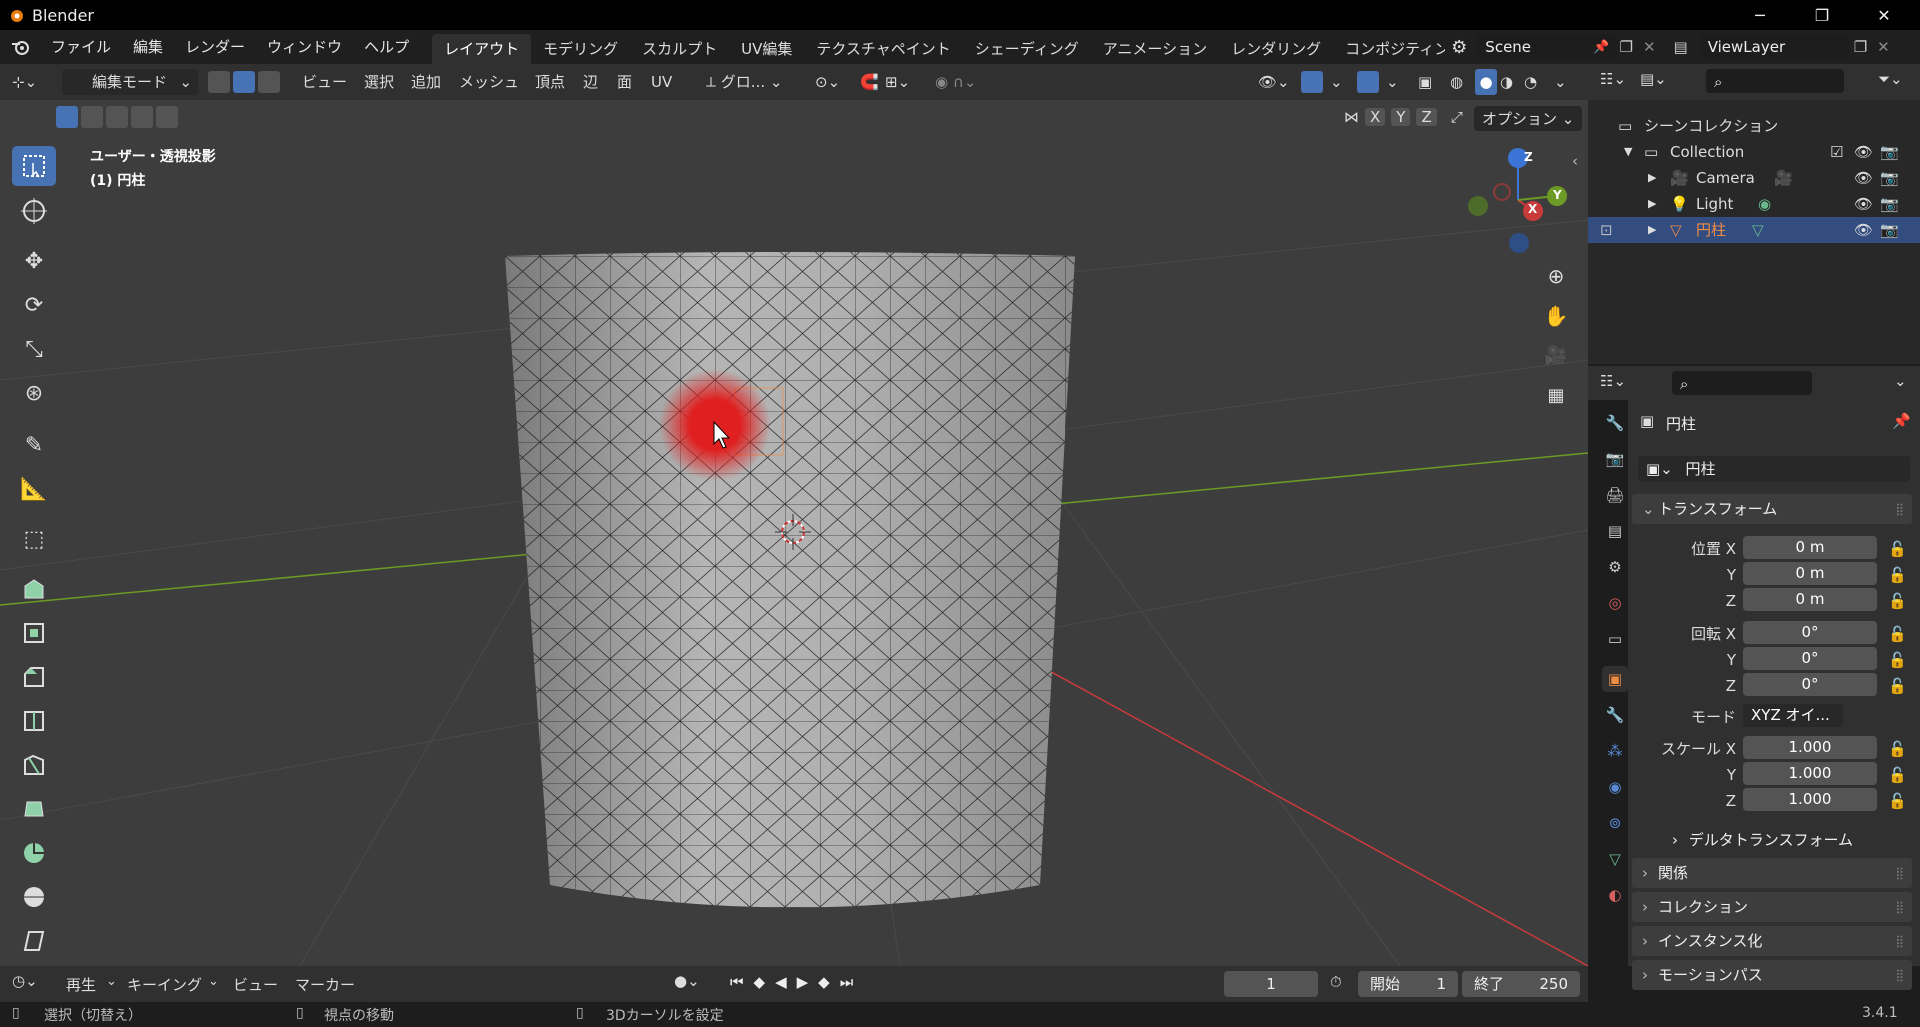  I want to click on xray-icon: ▣, so click(1425, 82).